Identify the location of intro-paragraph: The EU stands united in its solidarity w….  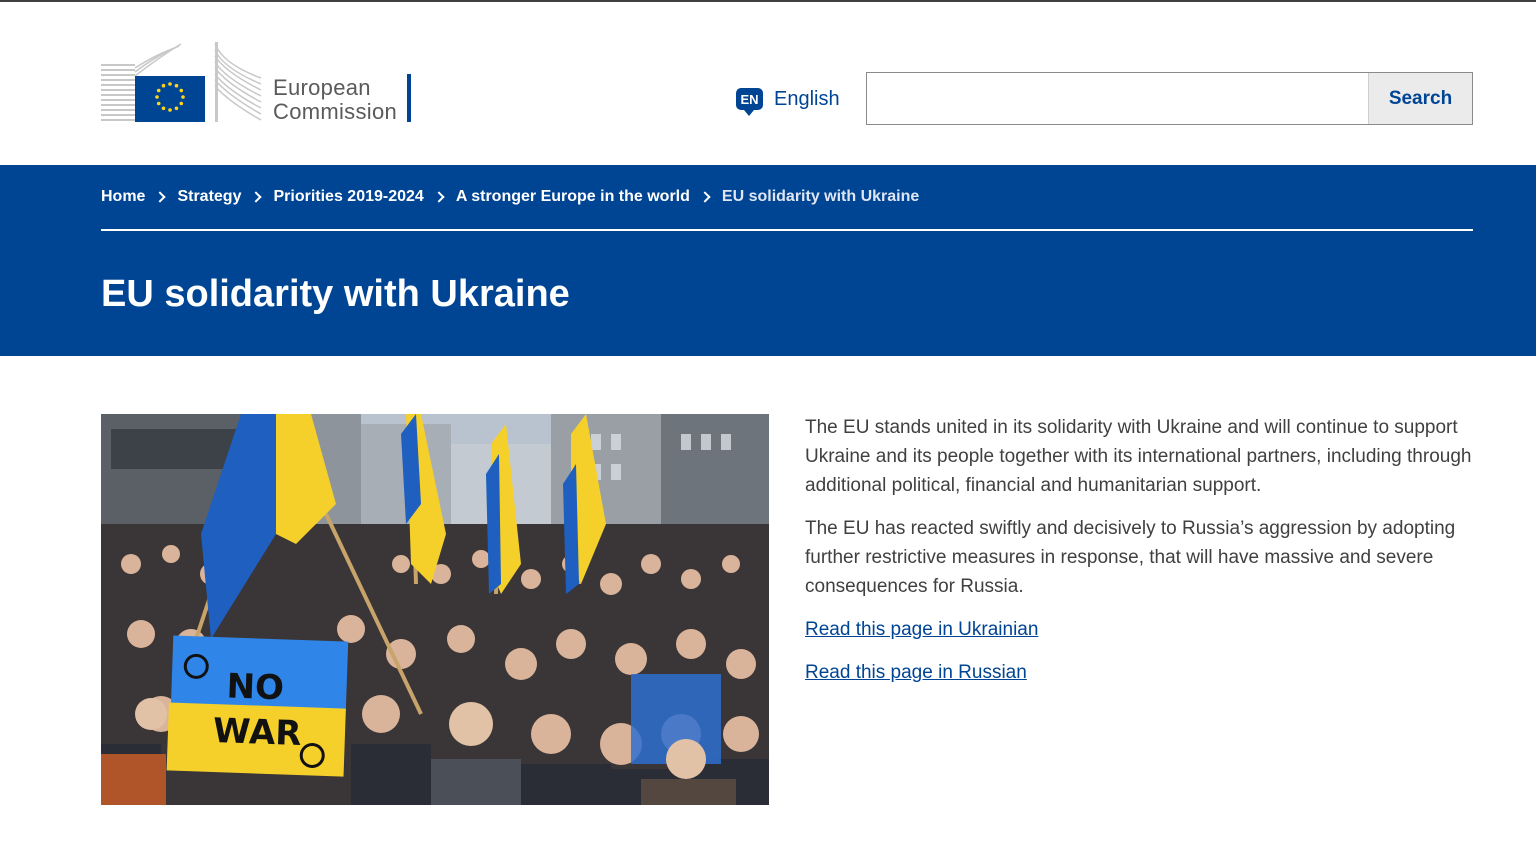
(1138, 456).